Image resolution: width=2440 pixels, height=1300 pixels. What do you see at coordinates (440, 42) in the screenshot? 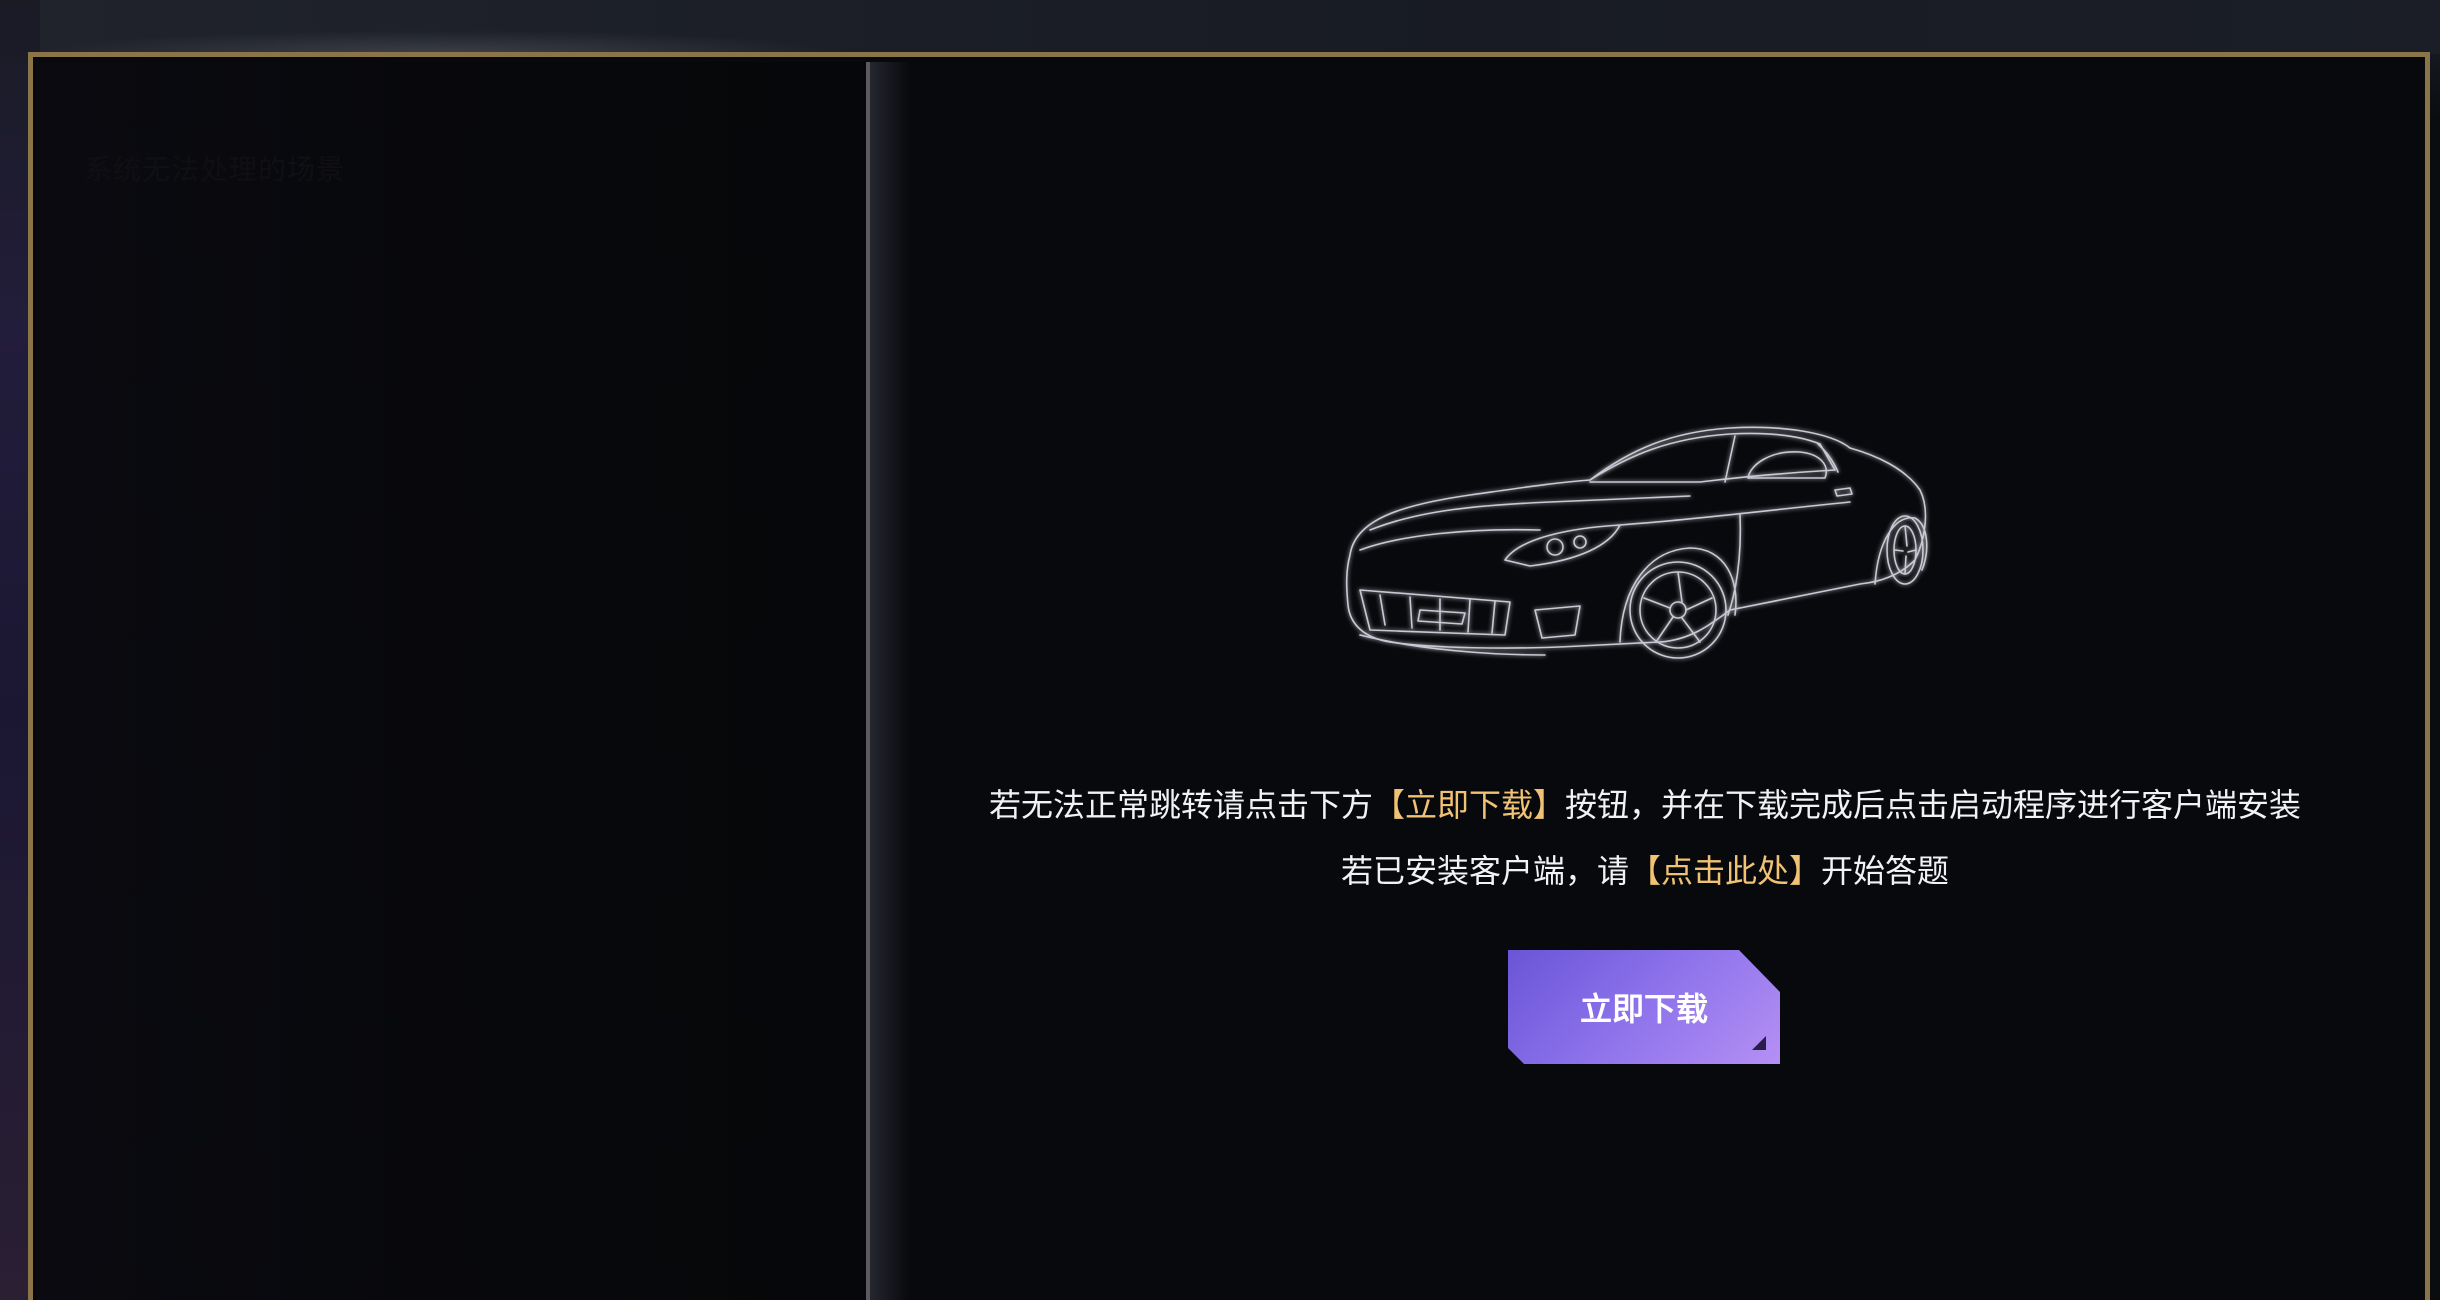
I see `top-bar-glow` at bounding box center [440, 42].